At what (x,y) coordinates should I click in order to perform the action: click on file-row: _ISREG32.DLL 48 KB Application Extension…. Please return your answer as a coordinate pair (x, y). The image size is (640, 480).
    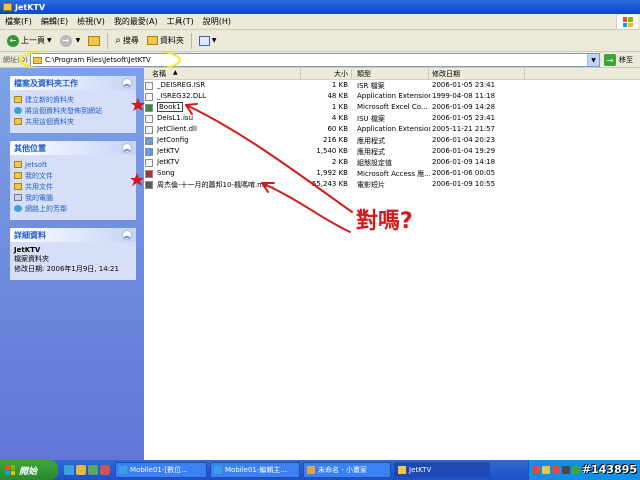
    Looking at the image, I should click on (392, 96).